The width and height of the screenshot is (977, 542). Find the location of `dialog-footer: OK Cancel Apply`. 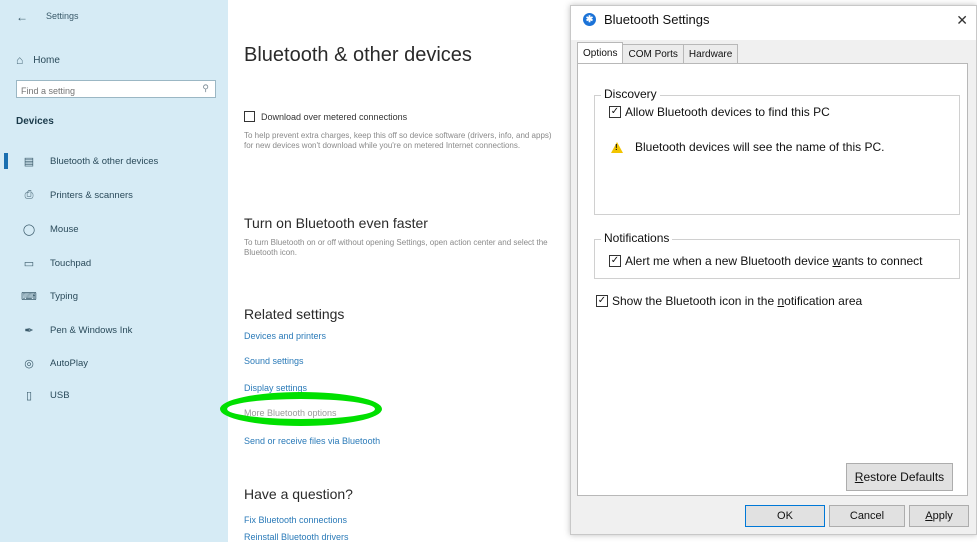

dialog-footer: OK Cancel Apply is located at coordinates (773, 518).